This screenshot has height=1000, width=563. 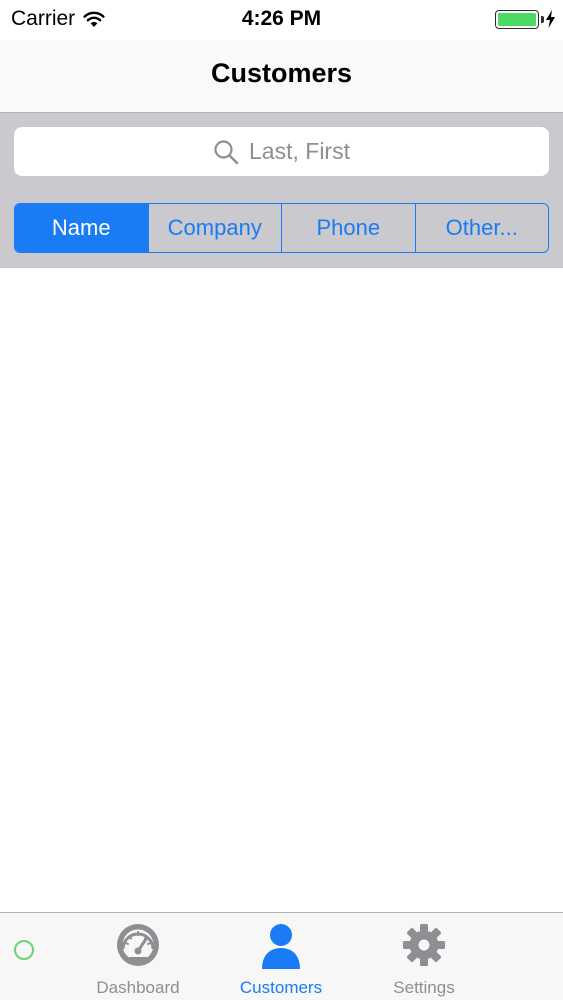 I want to click on tab-bar: Dashboard Customers Settings, so click(x=281, y=956).